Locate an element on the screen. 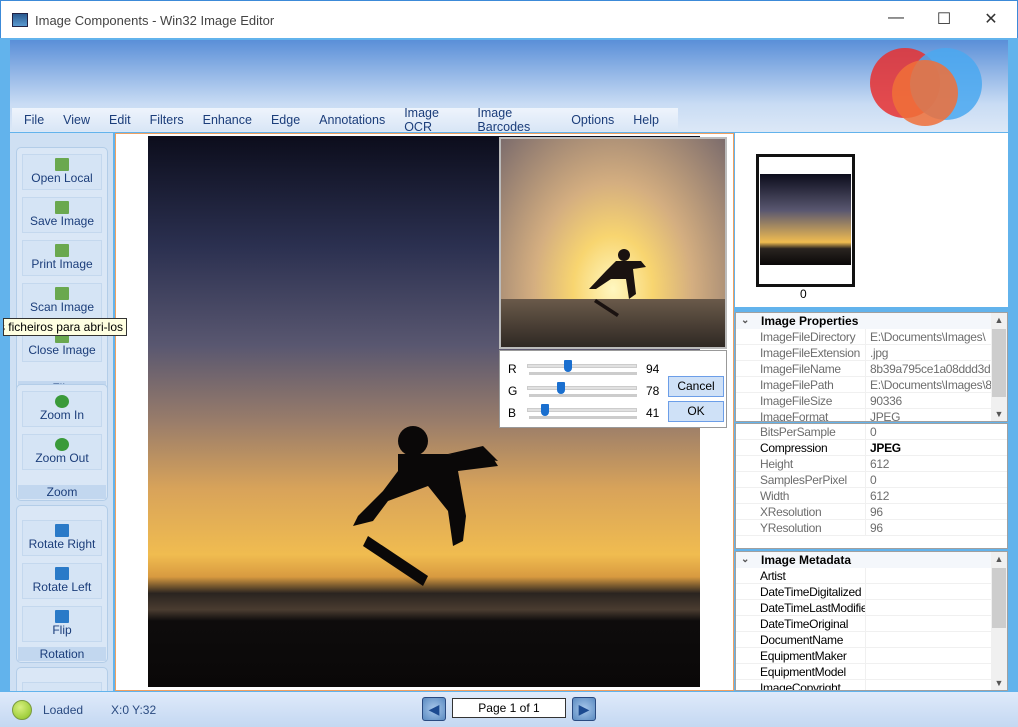  thumbnail-image is located at coordinates (805, 219).